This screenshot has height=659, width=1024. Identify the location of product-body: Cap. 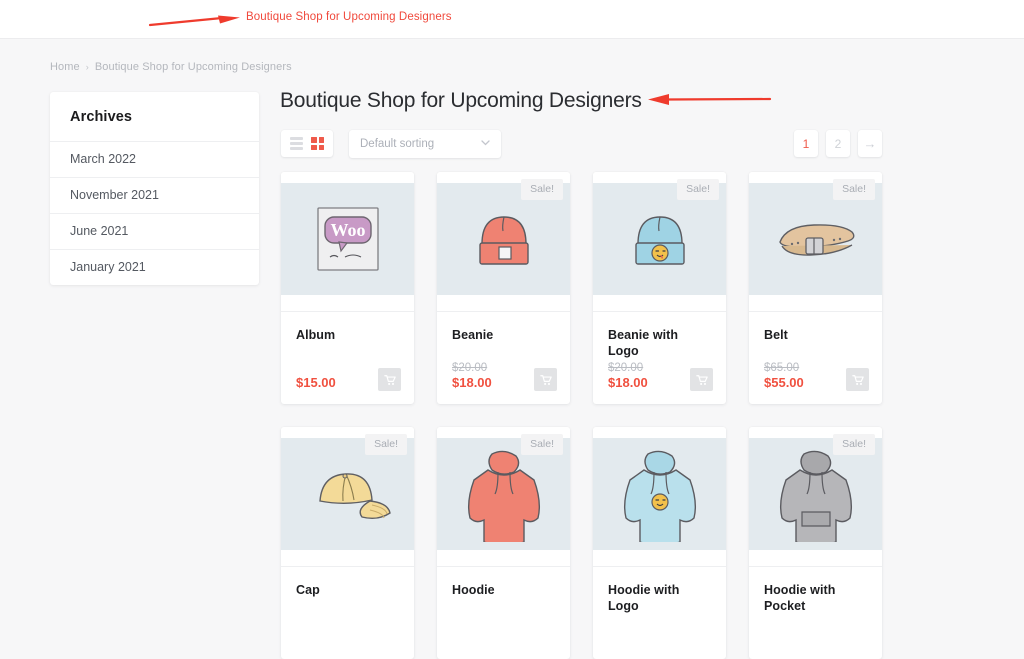
(347, 612).